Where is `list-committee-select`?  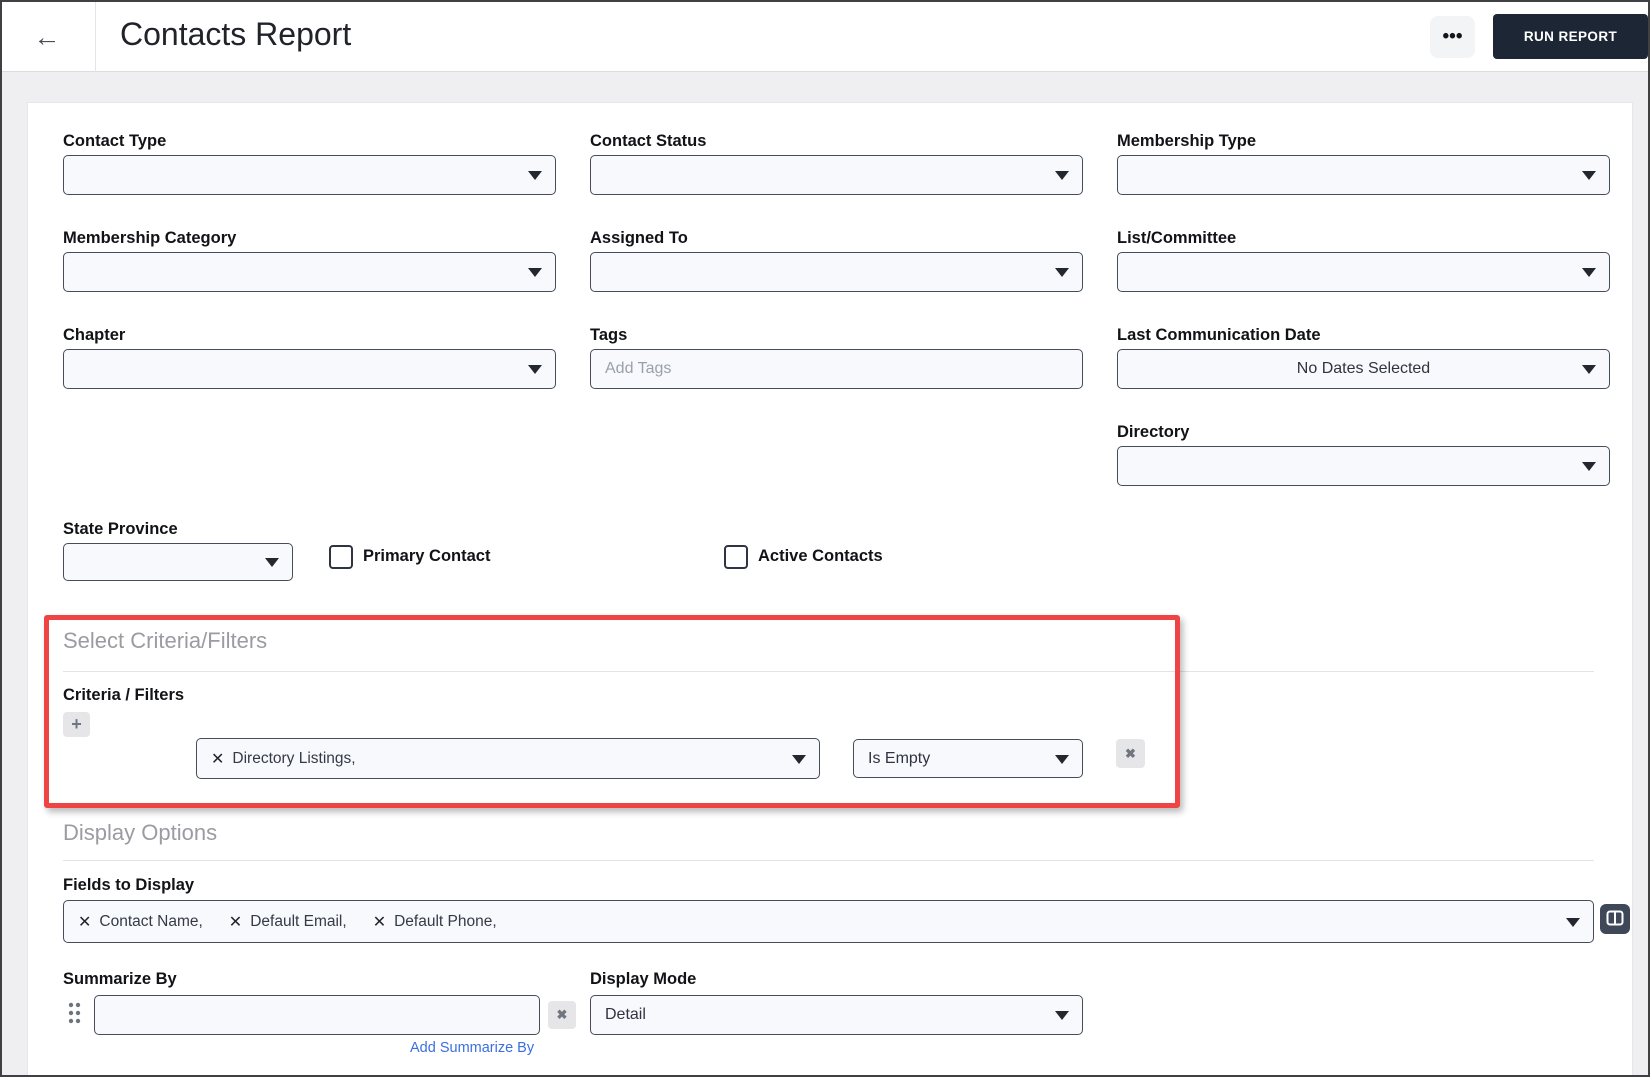
list-committee-select is located at coordinates (1363, 272).